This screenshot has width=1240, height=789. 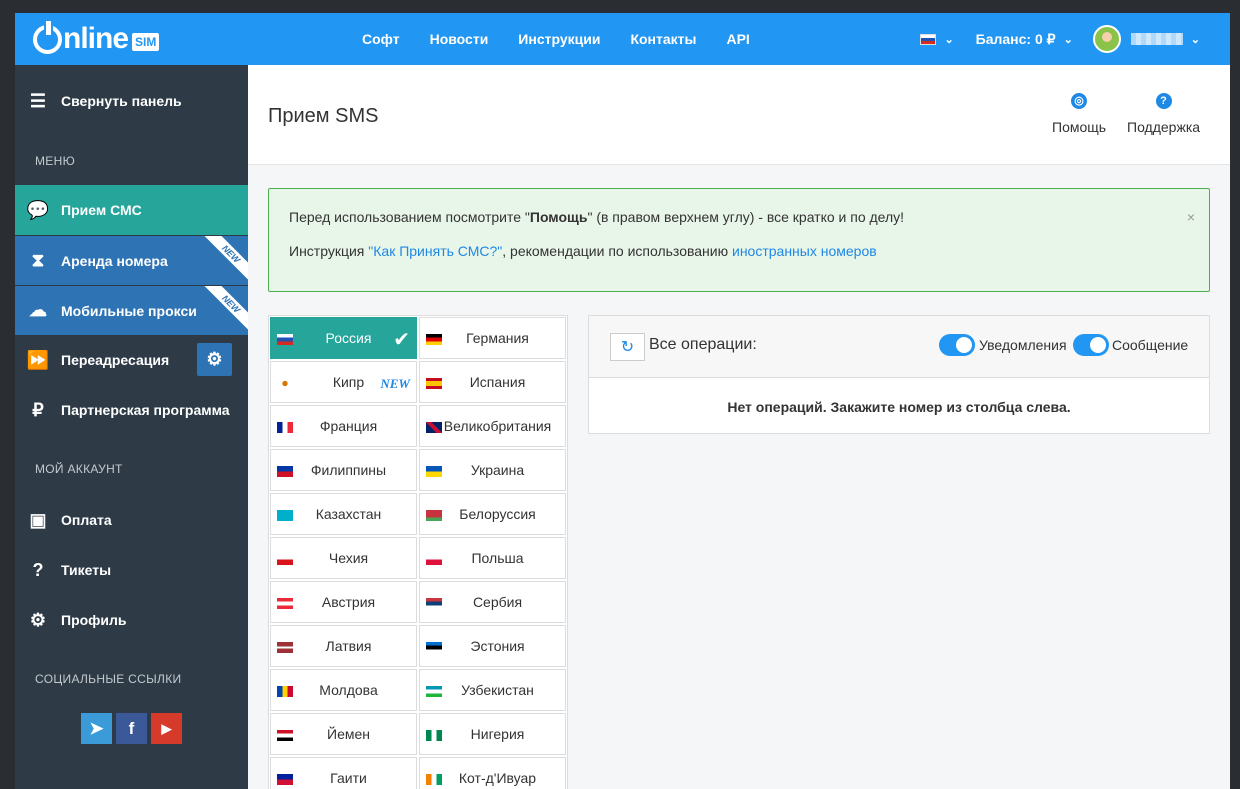 What do you see at coordinates (739, 115) in the screenshot?
I see `title-bar: Прием SMS ◎ Помощь ? Поддержка` at bounding box center [739, 115].